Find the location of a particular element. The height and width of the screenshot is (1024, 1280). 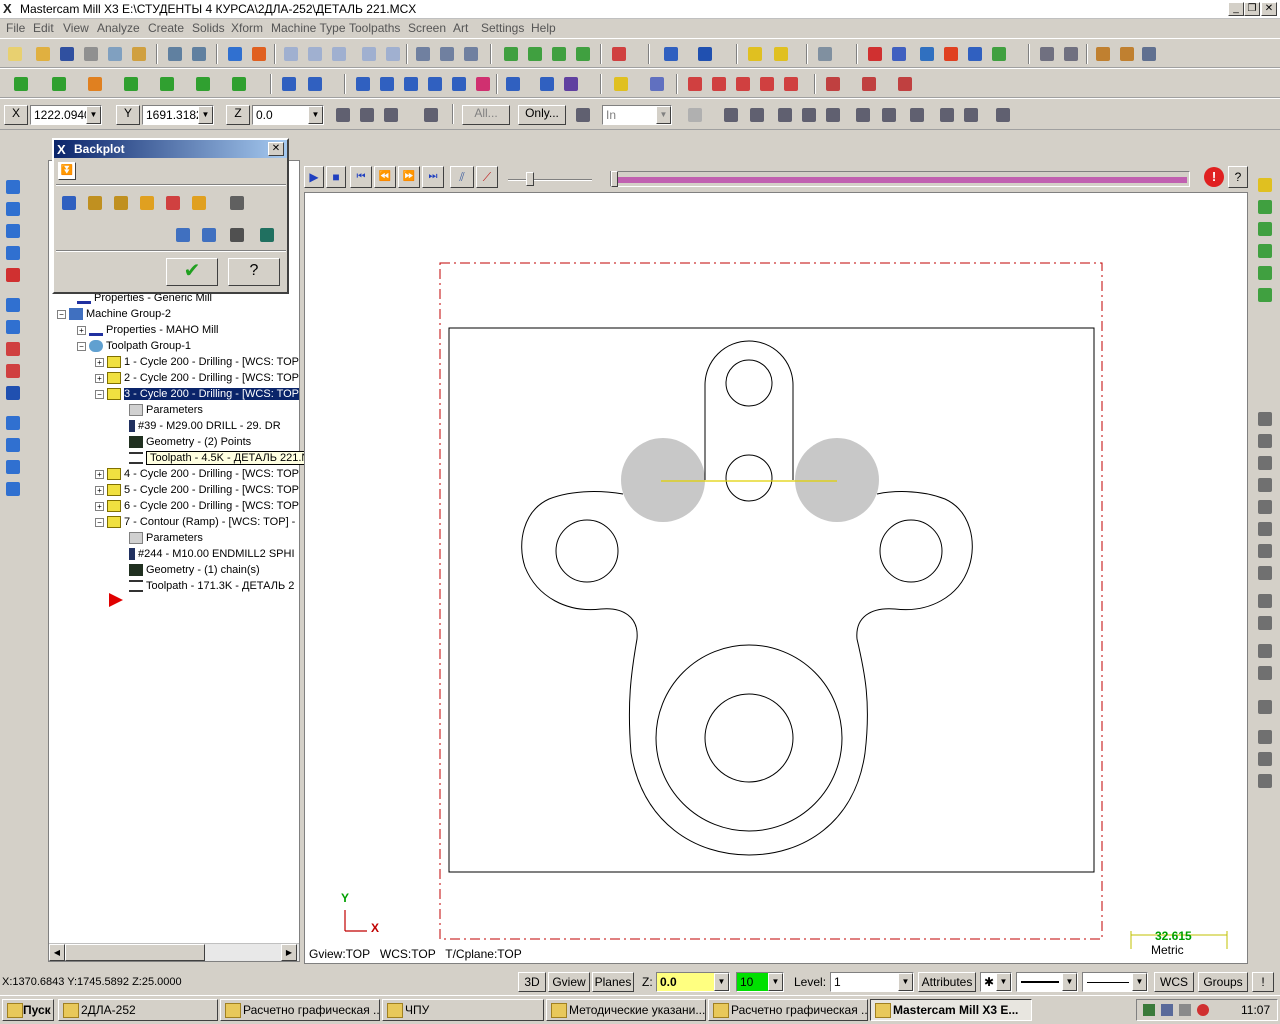

autocursor-icon is located at coordinates (367, 115).